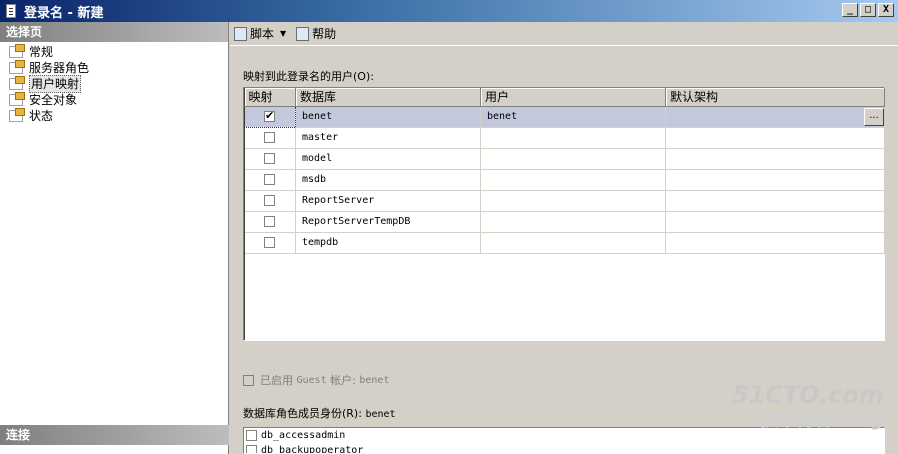 This screenshot has height=454, width=898. I want to click on column-header-user: 用户, so click(573, 97).